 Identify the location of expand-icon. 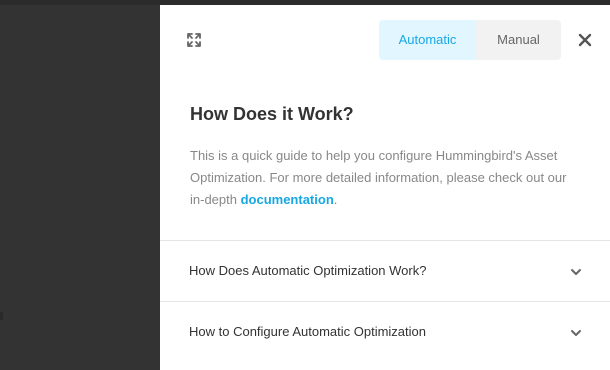
(194, 40).